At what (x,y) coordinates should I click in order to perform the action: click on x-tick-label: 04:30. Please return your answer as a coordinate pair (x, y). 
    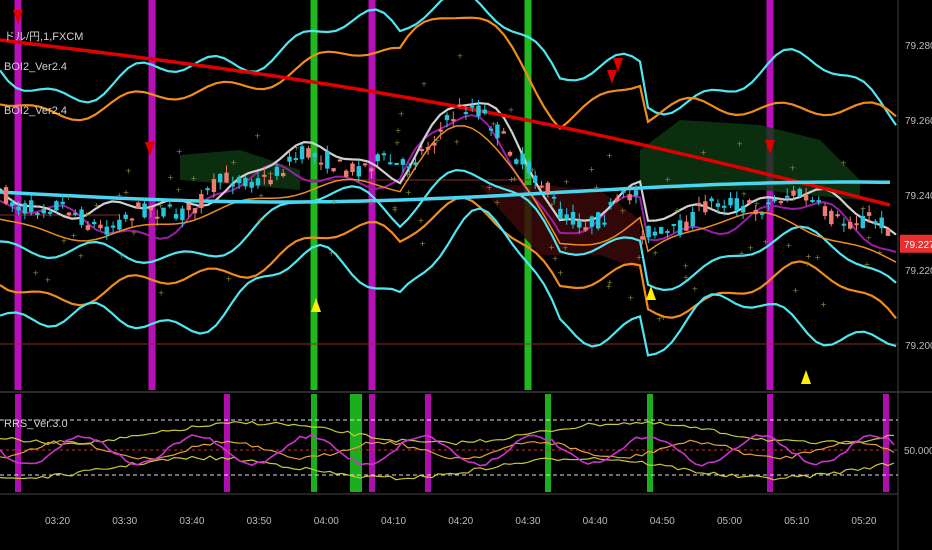
    Looking at the image, I should click on (527, 521).